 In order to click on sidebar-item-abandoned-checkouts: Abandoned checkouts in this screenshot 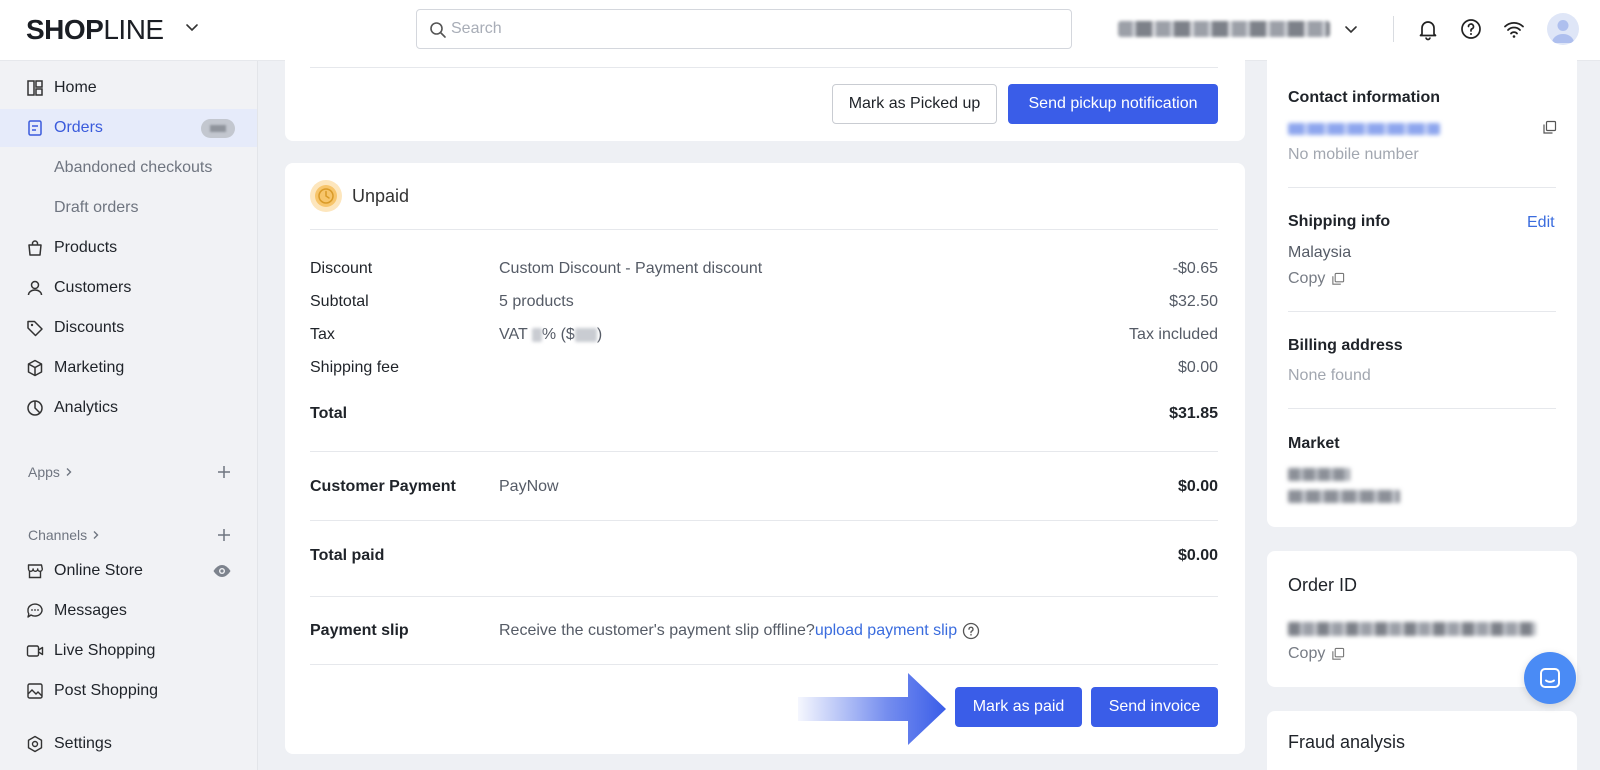, I will do `click(128, 168)`.